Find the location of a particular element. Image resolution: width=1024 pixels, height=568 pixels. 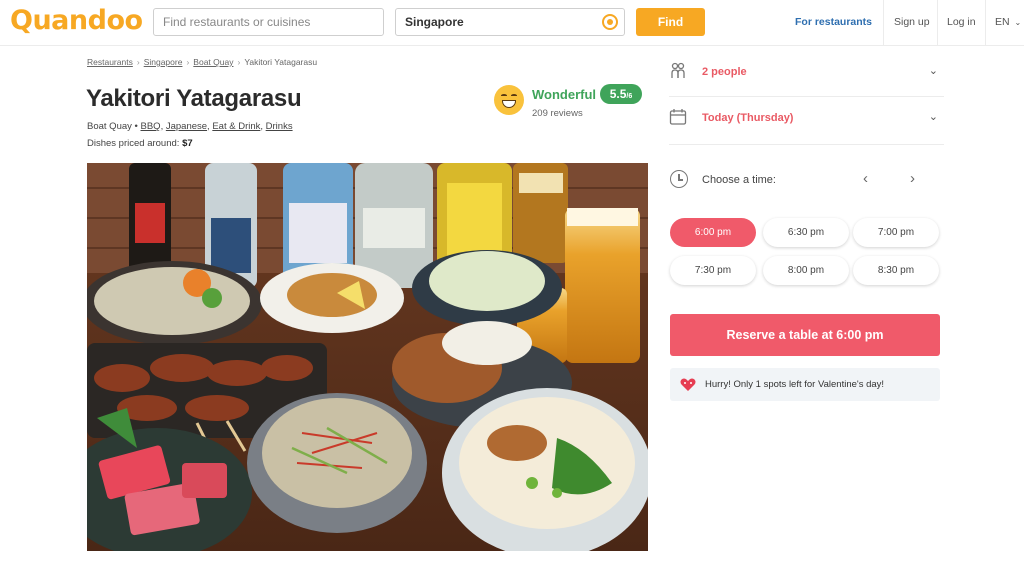

people-value: 2 people is located at coordinates (724, 72).